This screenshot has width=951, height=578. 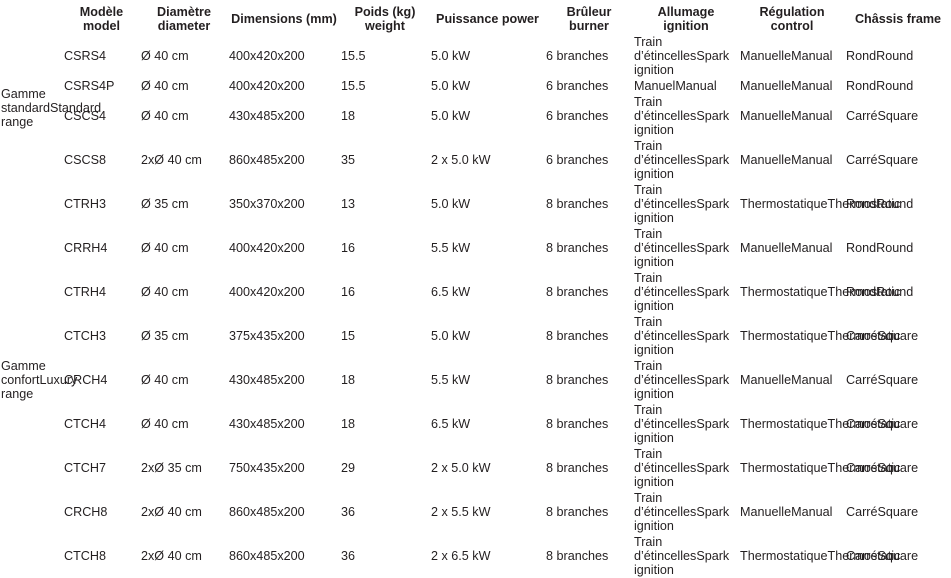 I want to click on cell-power: 5.5 kW, so click(x=451, y=380).